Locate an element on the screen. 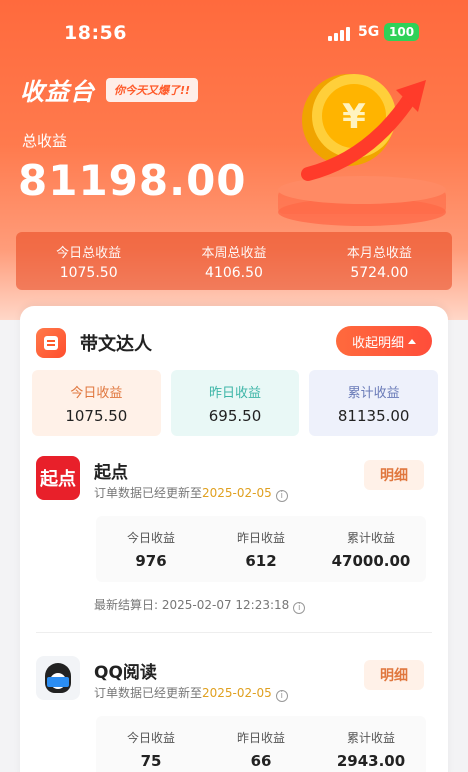  summary-yesterday: 昨日收益 695.50 is located at coordinates (235, 403).